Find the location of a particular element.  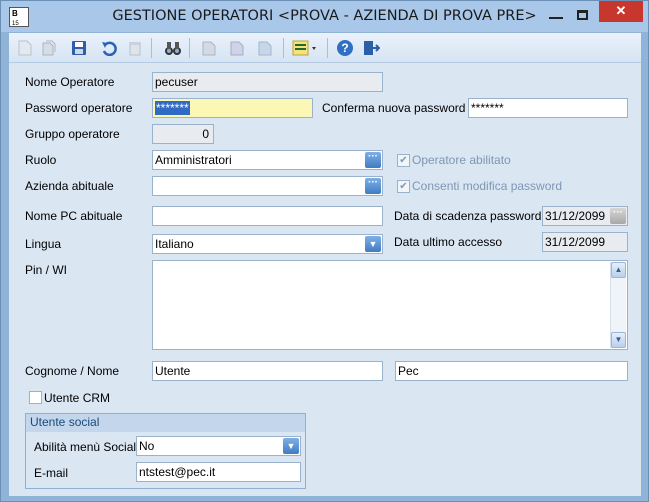

scadenza-field: 31/12/2099 ··· is located at coordinates (585, 216).